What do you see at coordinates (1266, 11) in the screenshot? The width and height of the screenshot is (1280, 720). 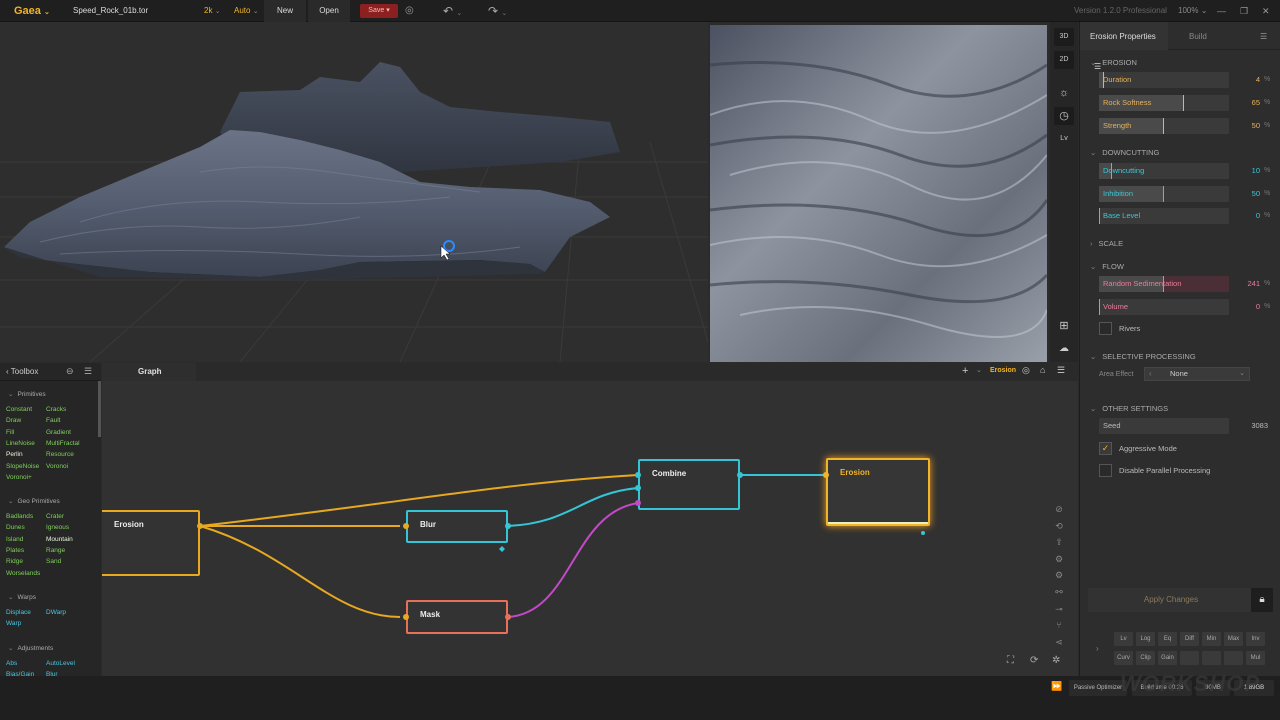 I see `close-icon: ✕` at bounding box center [1266, 11].